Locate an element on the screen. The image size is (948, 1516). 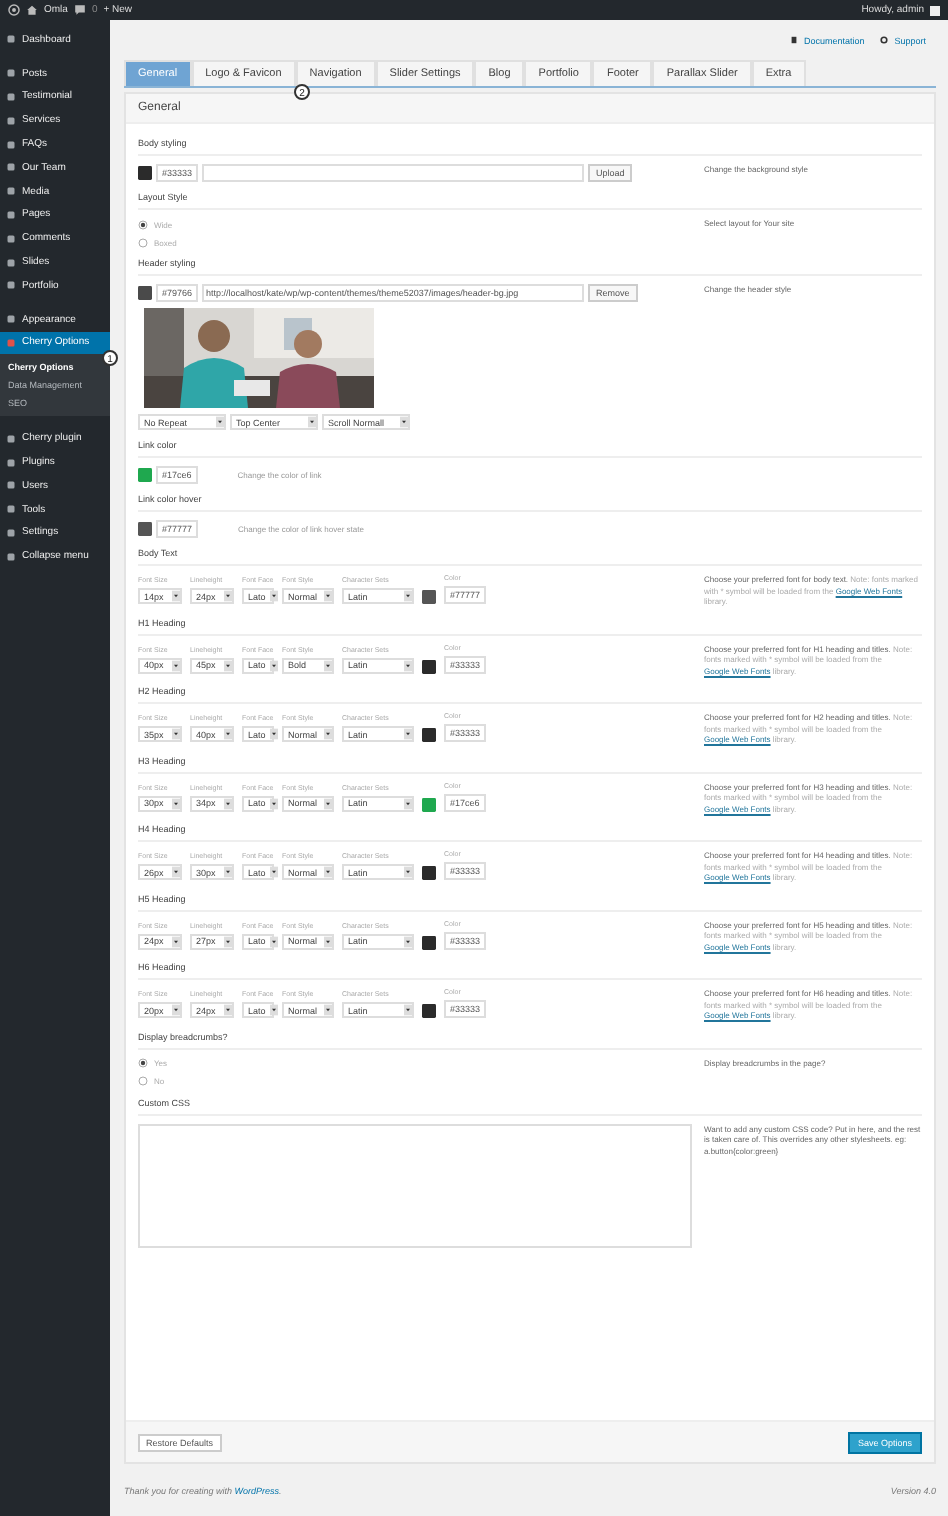
comment-icon is located at coordinates (79, 10).